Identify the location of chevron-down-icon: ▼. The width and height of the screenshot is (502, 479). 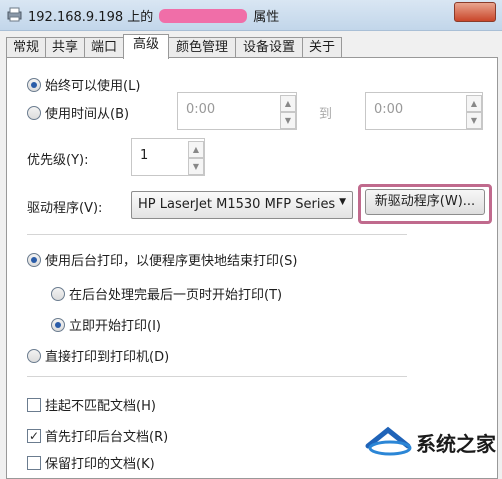
(342, 202).